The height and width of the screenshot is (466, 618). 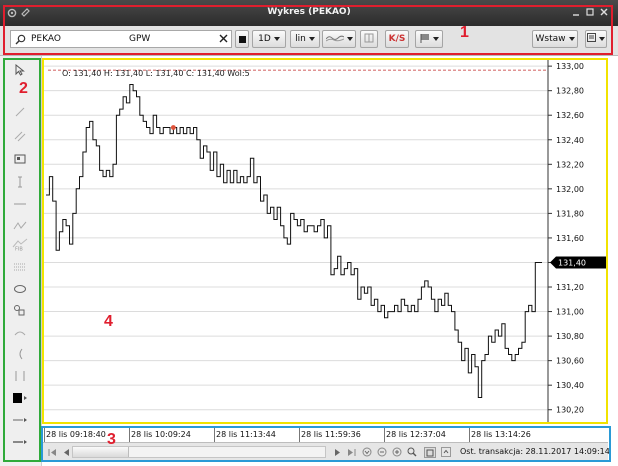 I want to click on exchange-text: GPW, so click(x=140, y=39).